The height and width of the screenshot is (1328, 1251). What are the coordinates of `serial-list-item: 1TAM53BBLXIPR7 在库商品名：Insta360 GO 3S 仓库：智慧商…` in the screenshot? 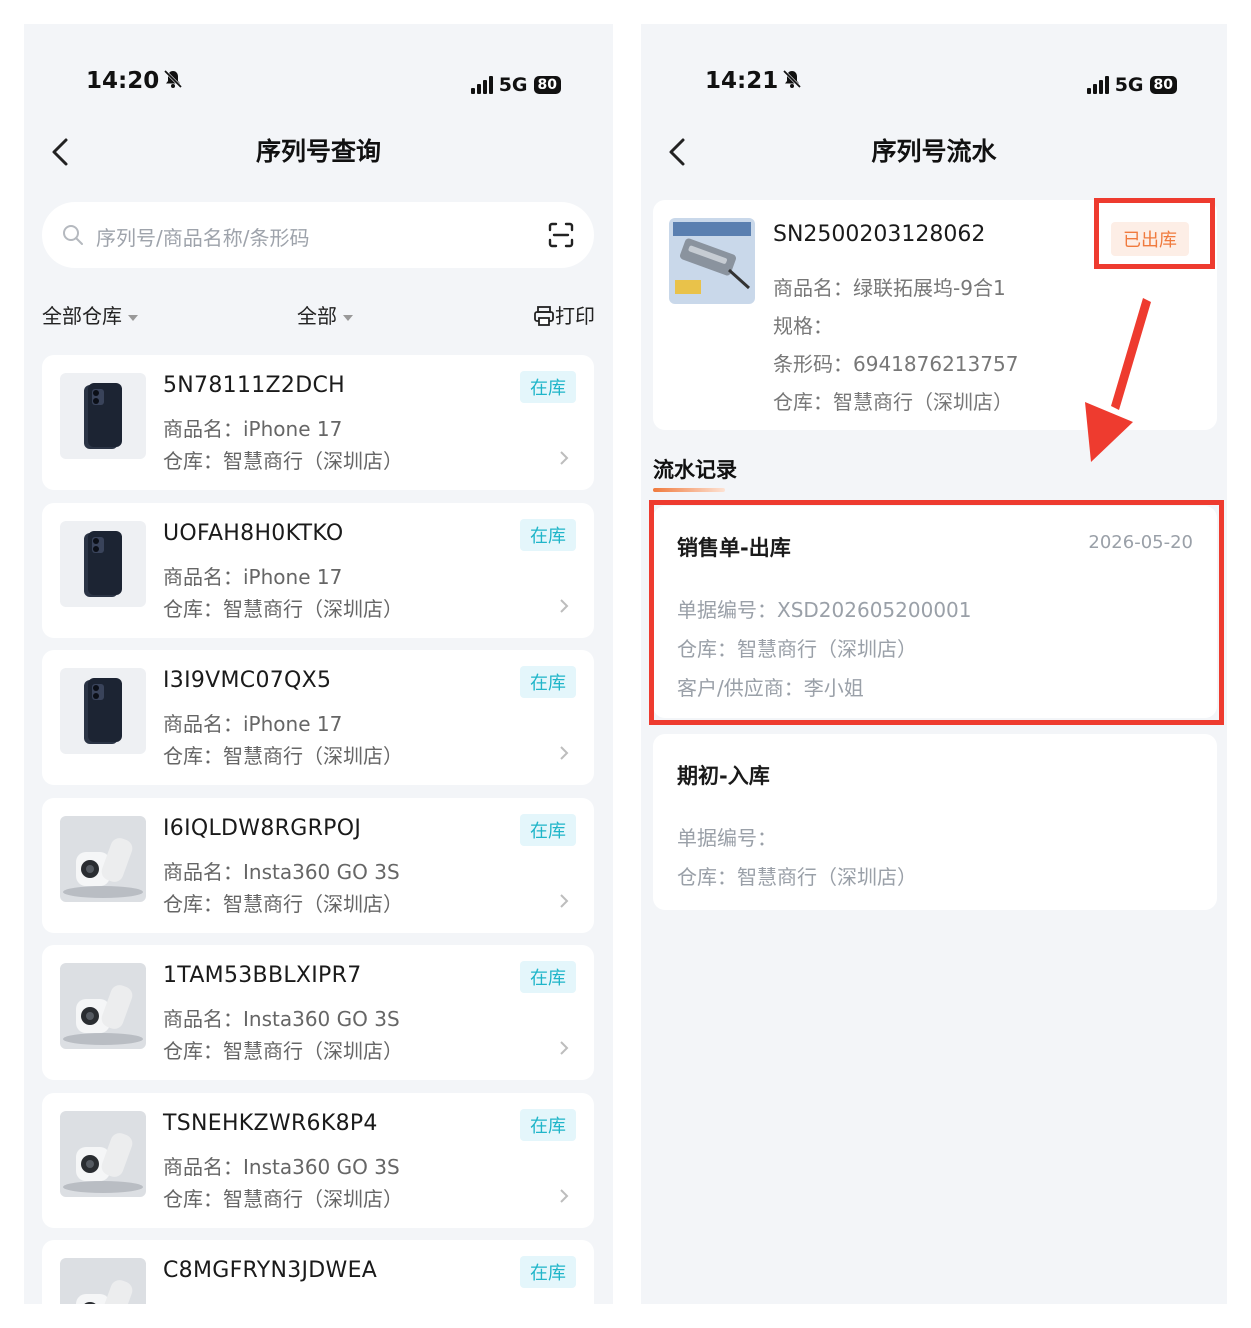 It's located at (318, 1012).